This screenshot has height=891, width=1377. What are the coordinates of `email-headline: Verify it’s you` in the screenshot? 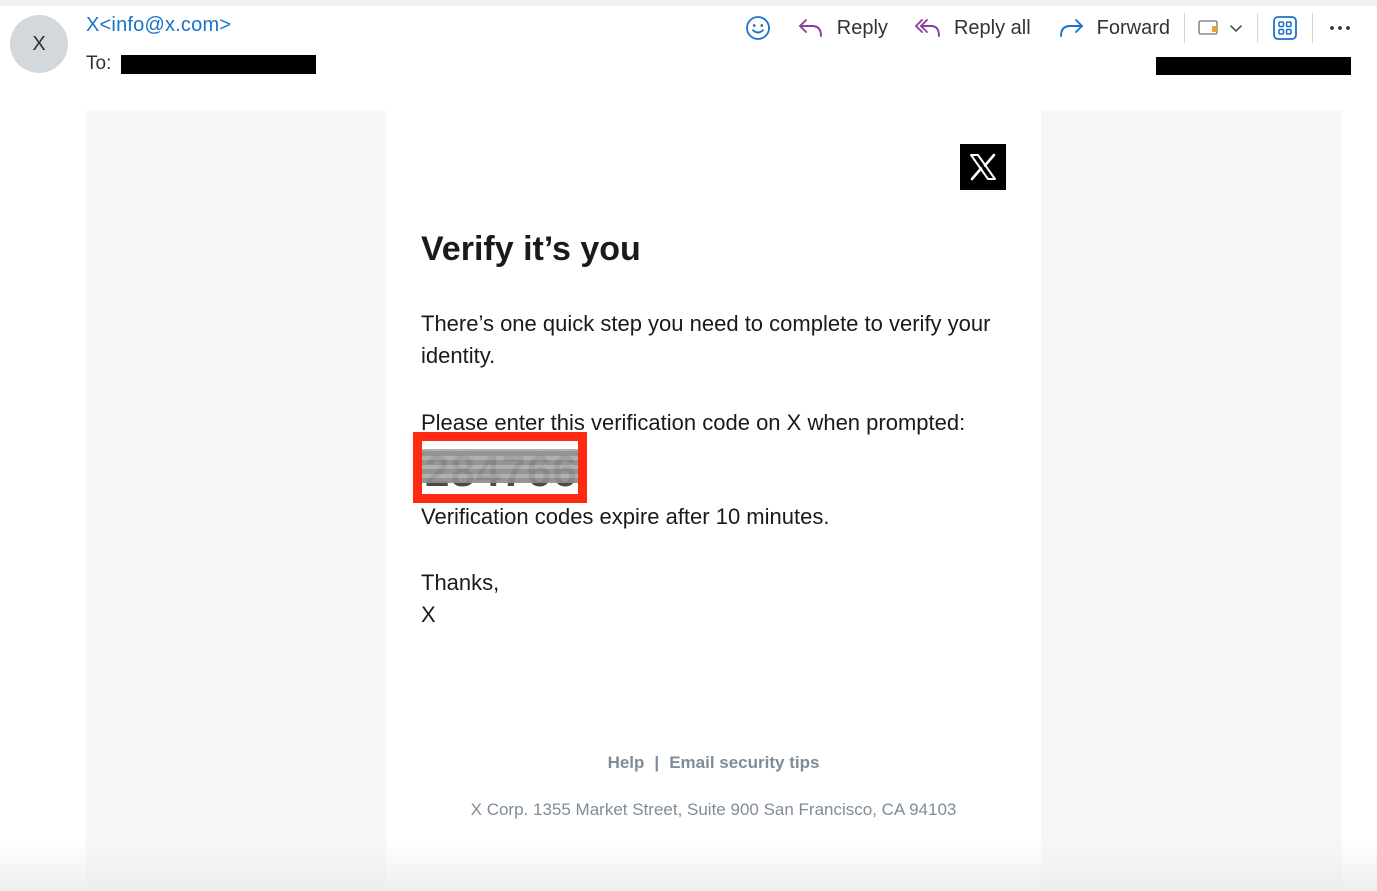 It's located at (531, 249).